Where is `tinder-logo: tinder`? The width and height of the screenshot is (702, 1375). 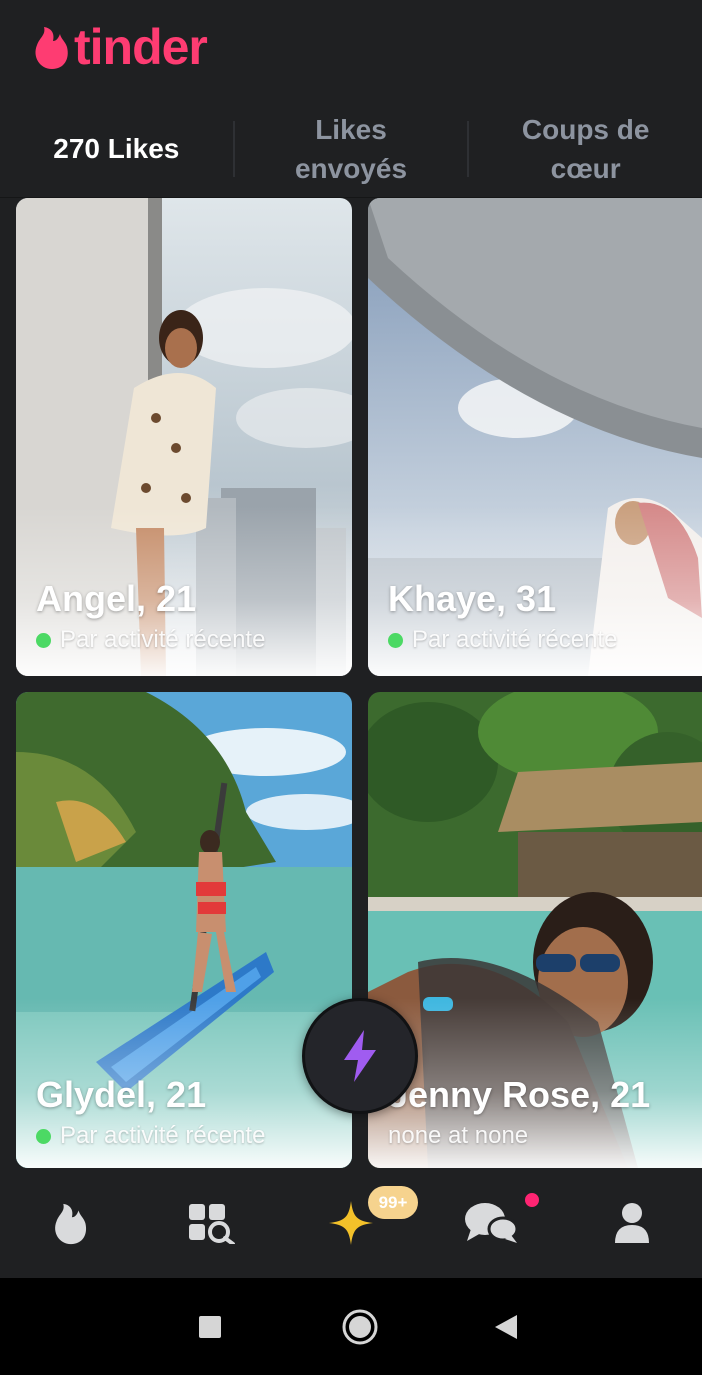
tinder-logo: tinder is located at coordinates (120, 47).